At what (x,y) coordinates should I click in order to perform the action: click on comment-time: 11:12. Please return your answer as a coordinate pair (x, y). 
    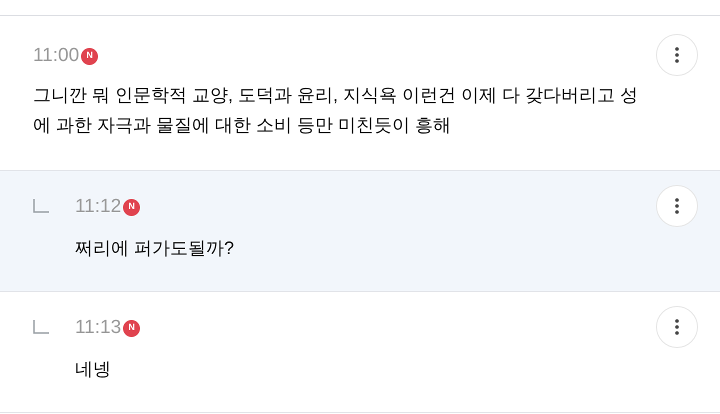
    Looking at the image, I should click on (98, 207).